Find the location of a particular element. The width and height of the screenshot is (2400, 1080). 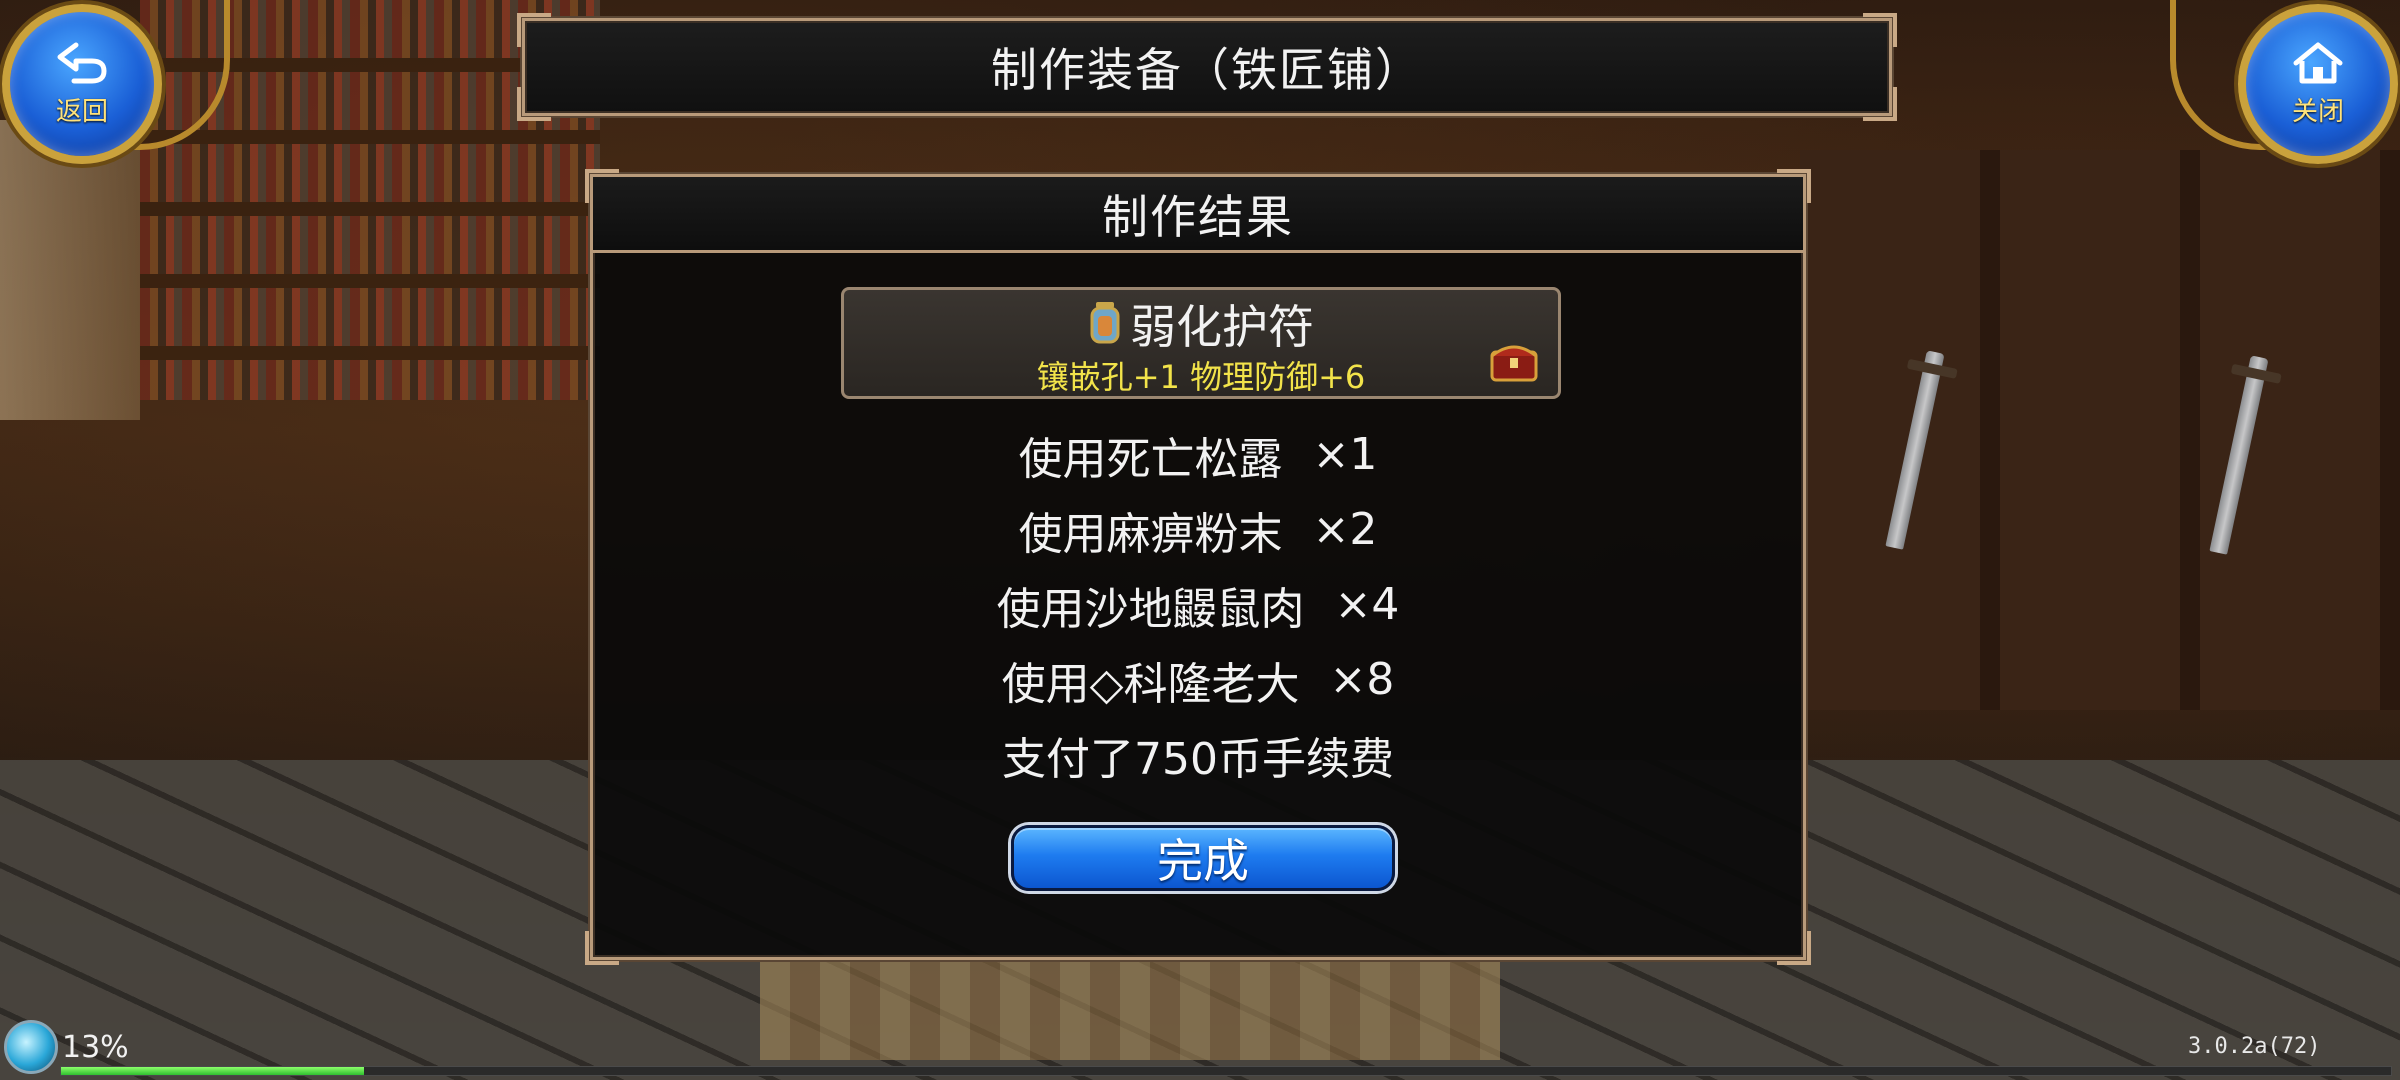

page-title: 制作装备（铁匠铺） is located at coordinates (1207, 70).